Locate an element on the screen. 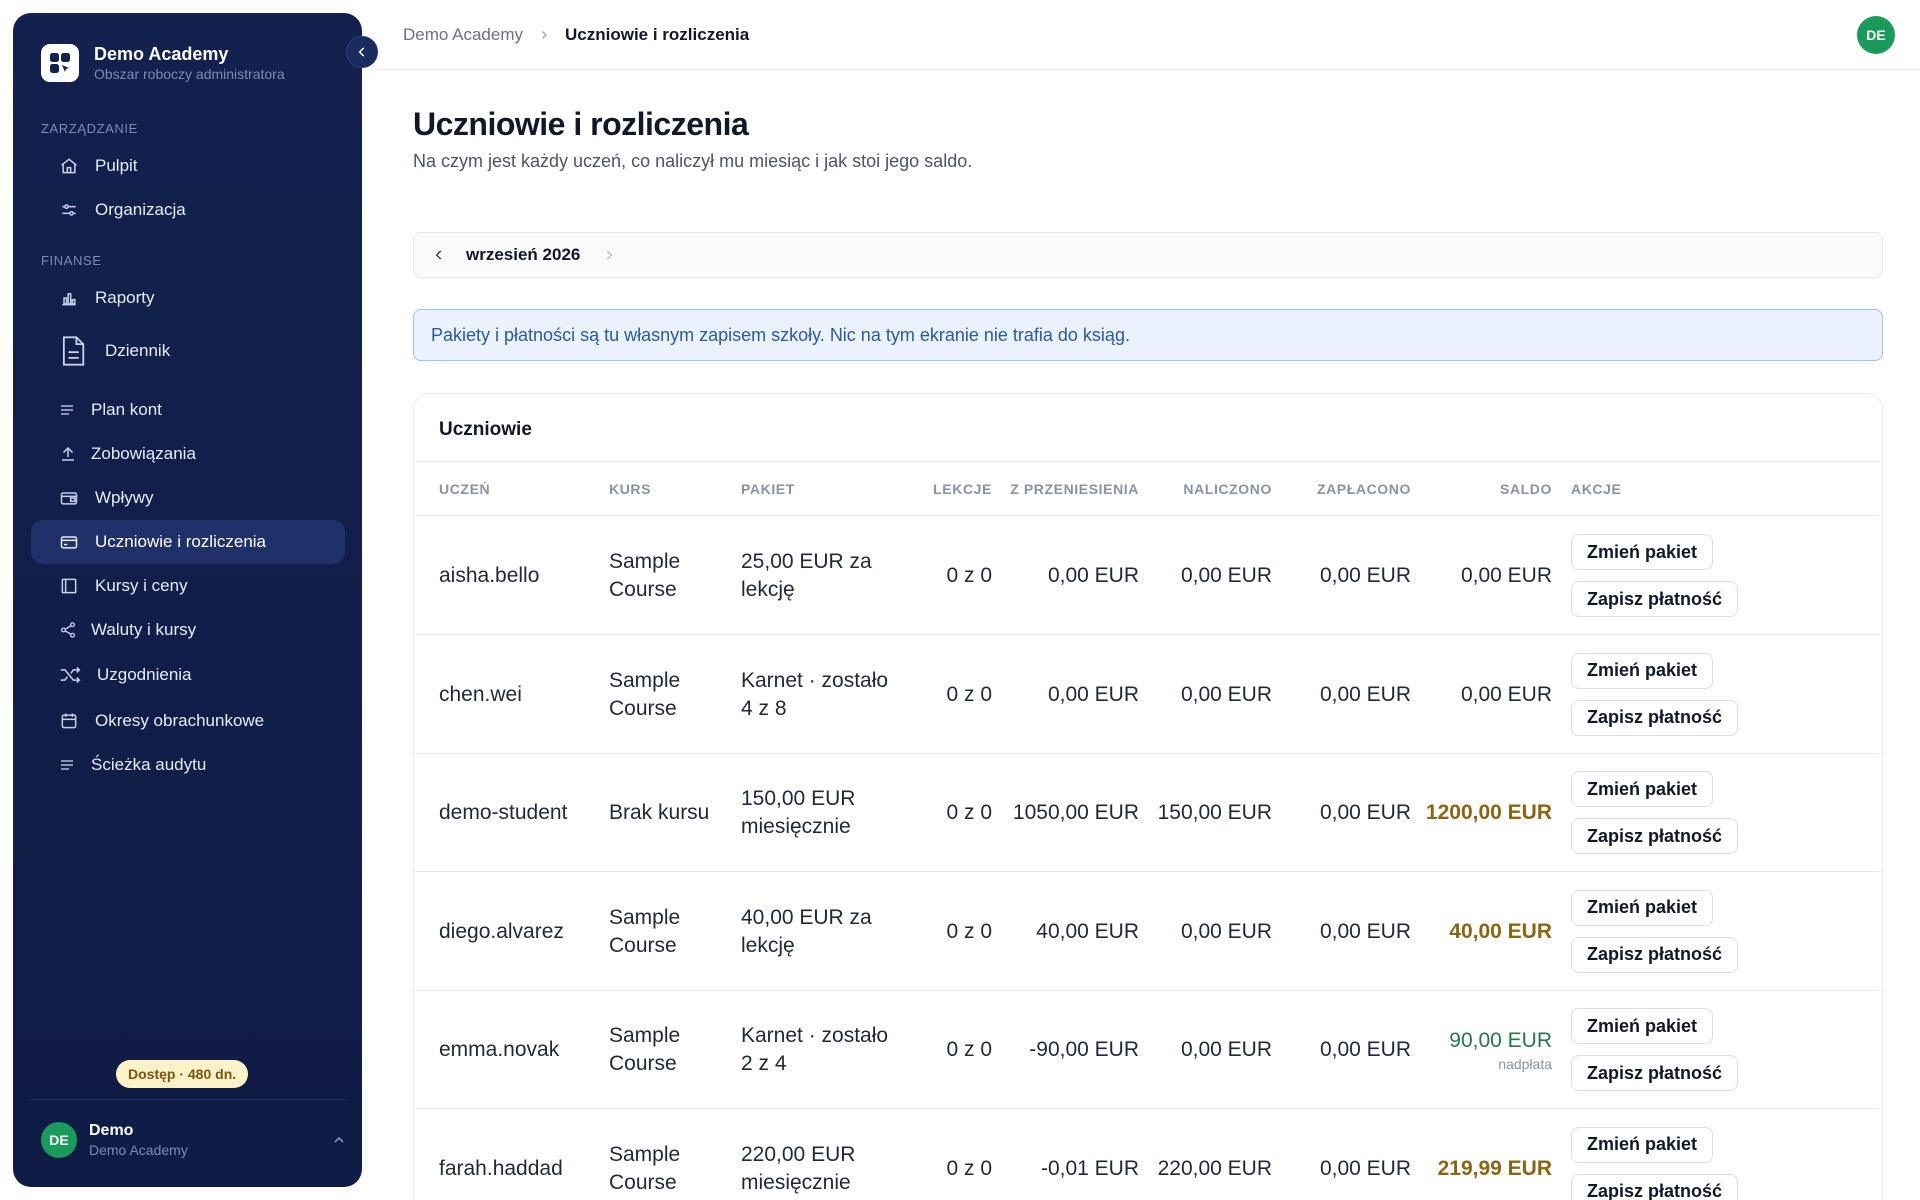  sidebar-item-label: Kursy i ceny is located at coordinates (141, 585).